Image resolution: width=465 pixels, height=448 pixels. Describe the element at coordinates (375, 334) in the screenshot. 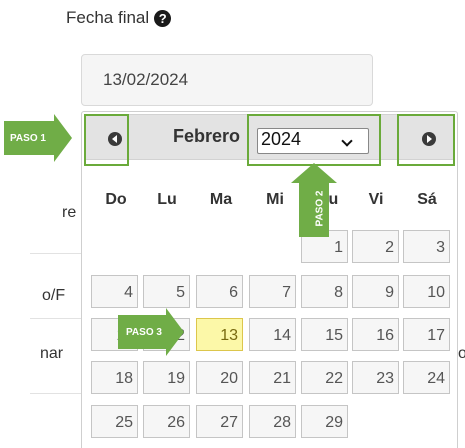

I see `calendar-day: 16` at that location.